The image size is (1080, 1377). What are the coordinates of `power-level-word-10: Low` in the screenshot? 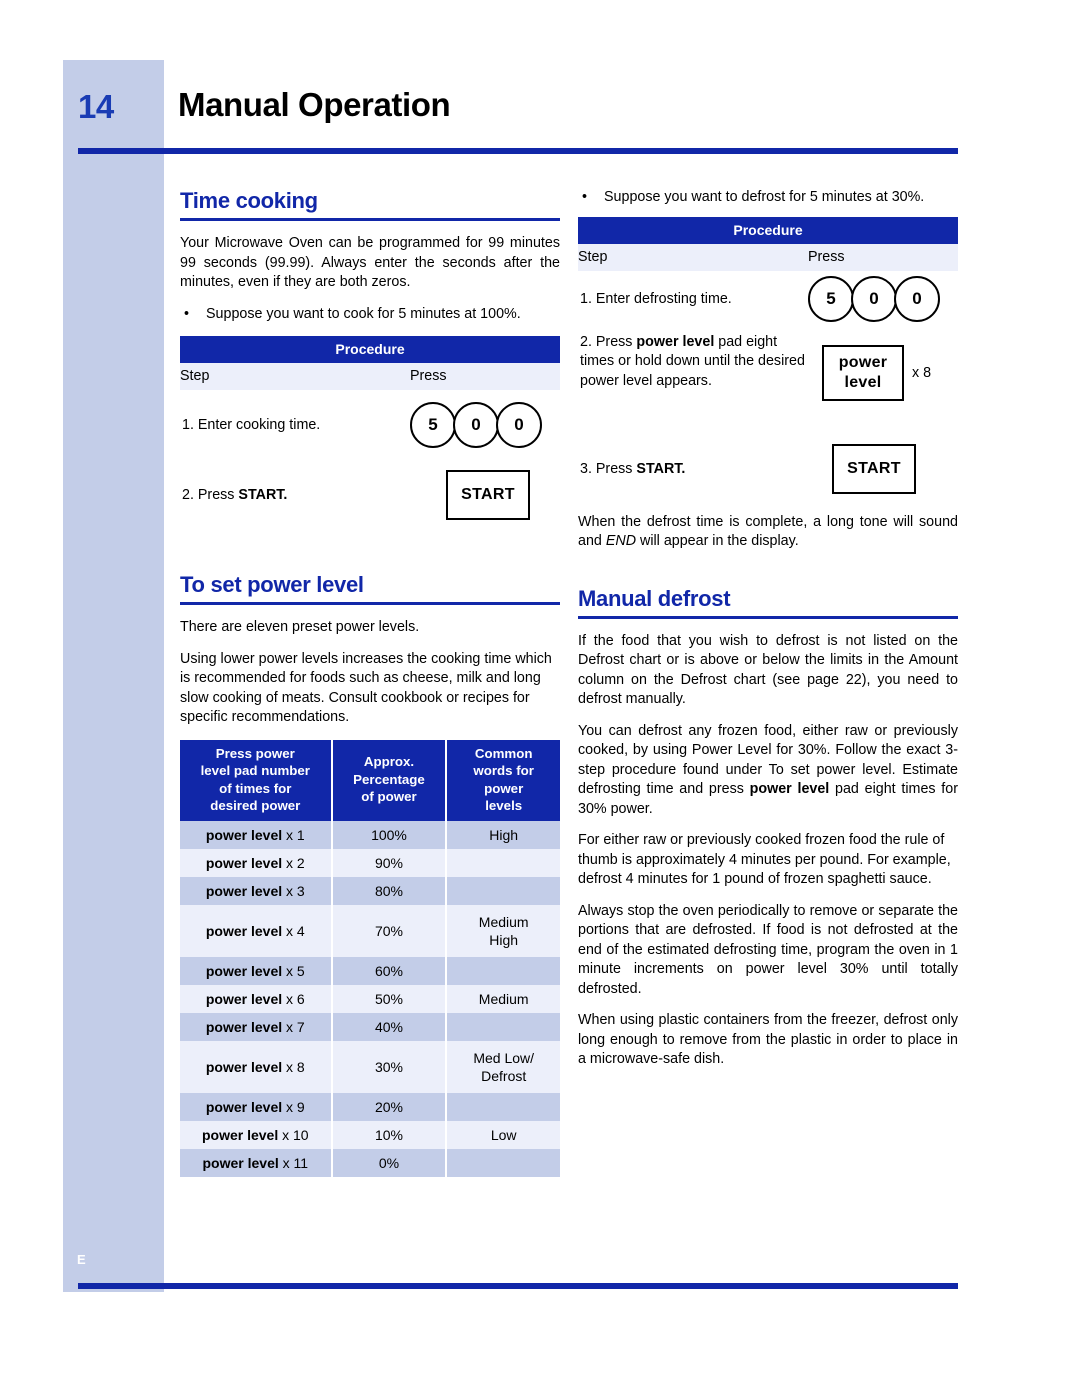 It's located at (502, 1134).